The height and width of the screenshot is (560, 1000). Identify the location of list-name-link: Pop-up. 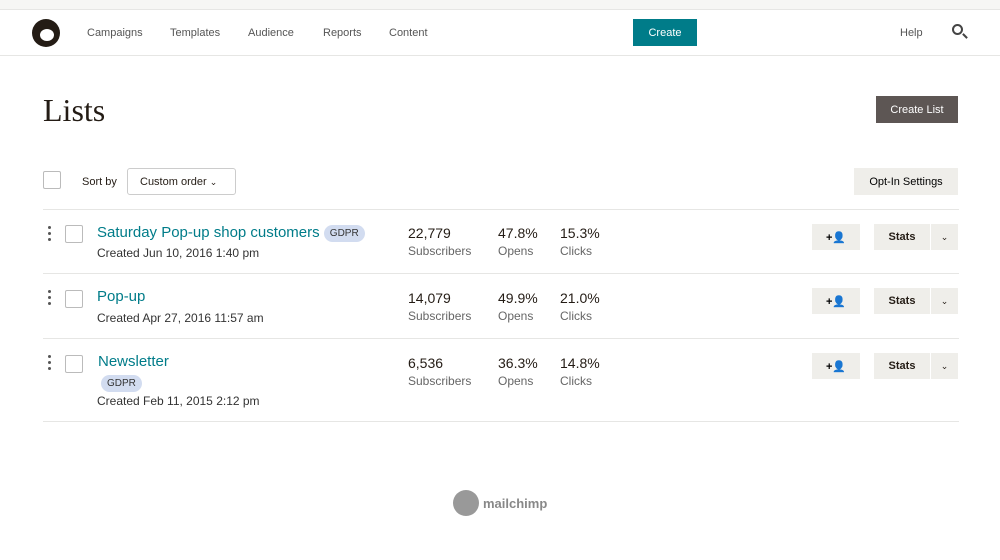
(121, 296).